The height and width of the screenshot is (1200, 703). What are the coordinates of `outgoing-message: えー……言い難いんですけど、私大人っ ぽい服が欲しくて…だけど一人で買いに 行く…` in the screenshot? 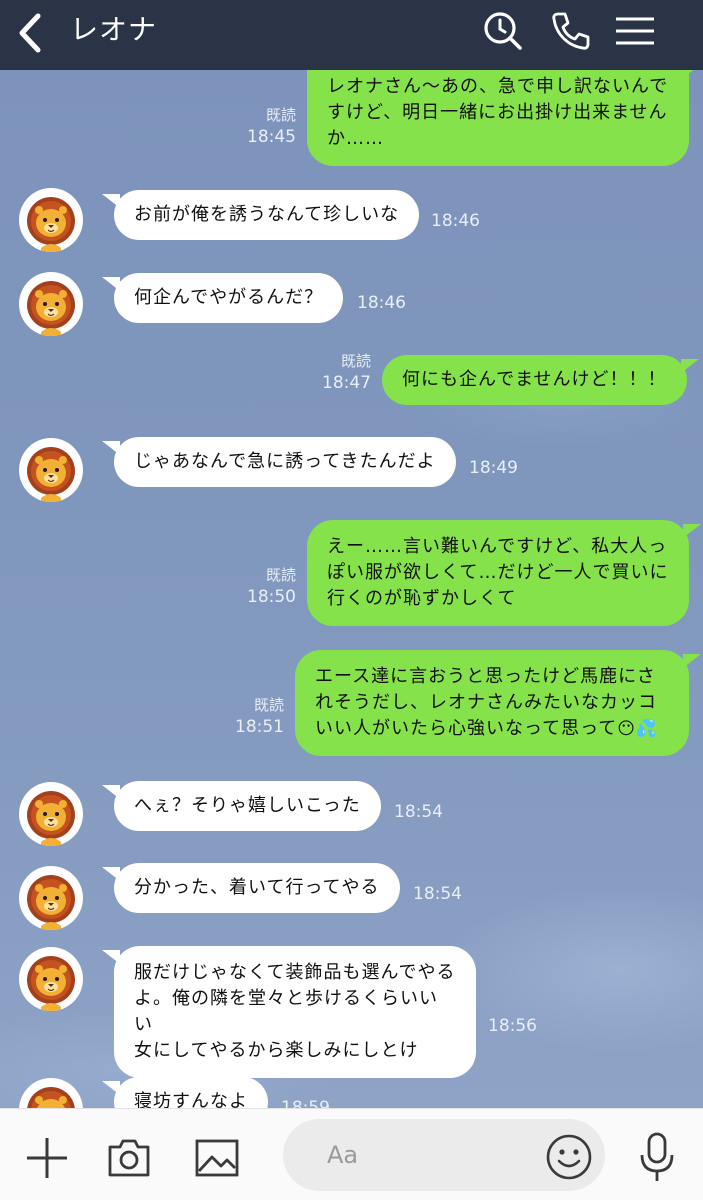 It's located at (504, 573).